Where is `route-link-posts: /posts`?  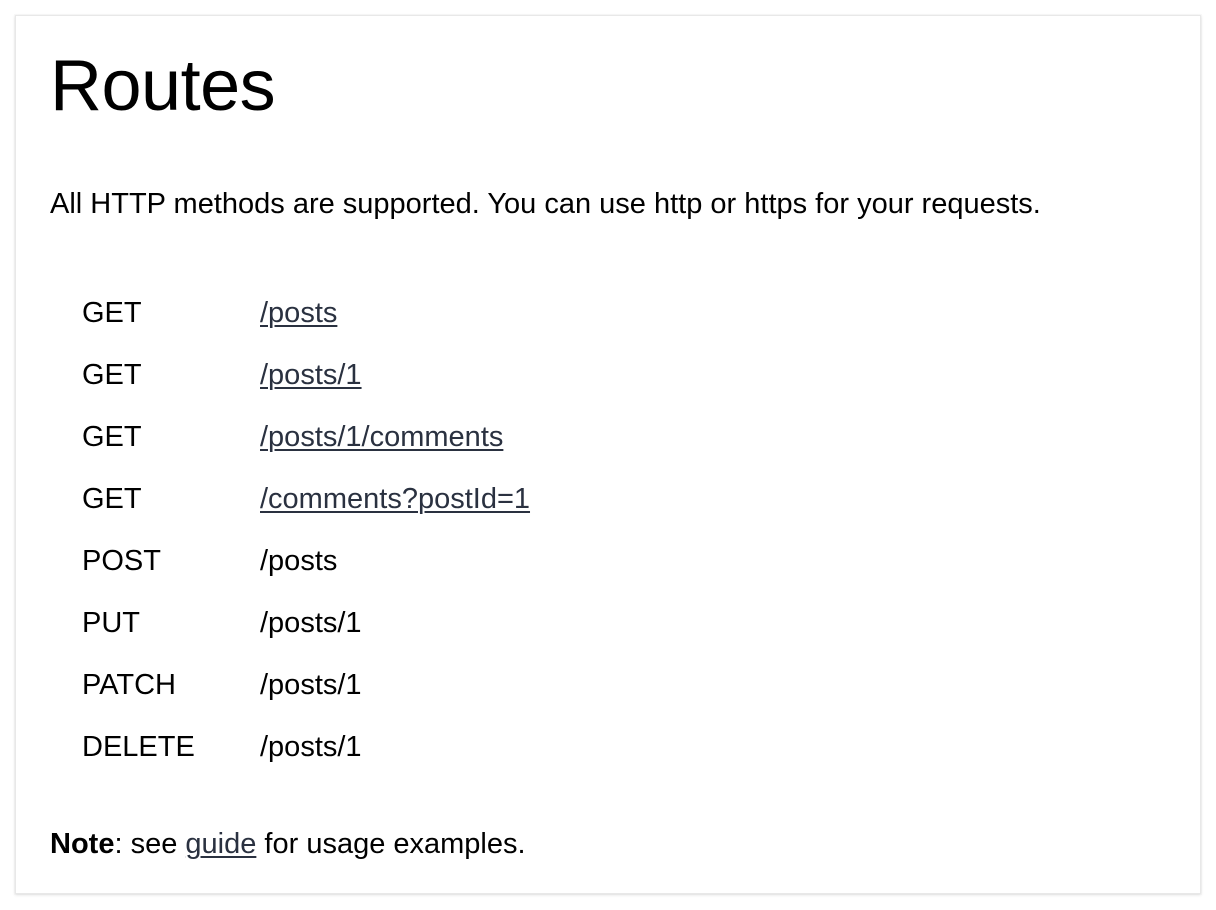 route-link-posts: /posts is located at coordinates (298, 313).